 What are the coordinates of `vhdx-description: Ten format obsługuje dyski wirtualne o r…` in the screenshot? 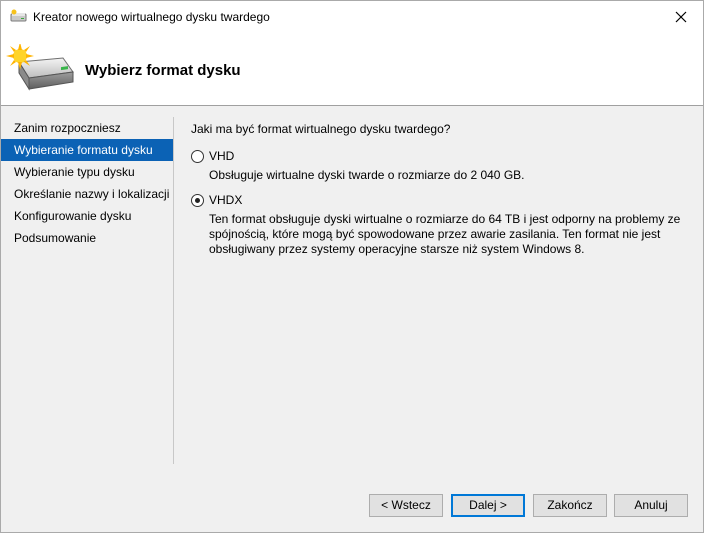 It's located at (445, 234).